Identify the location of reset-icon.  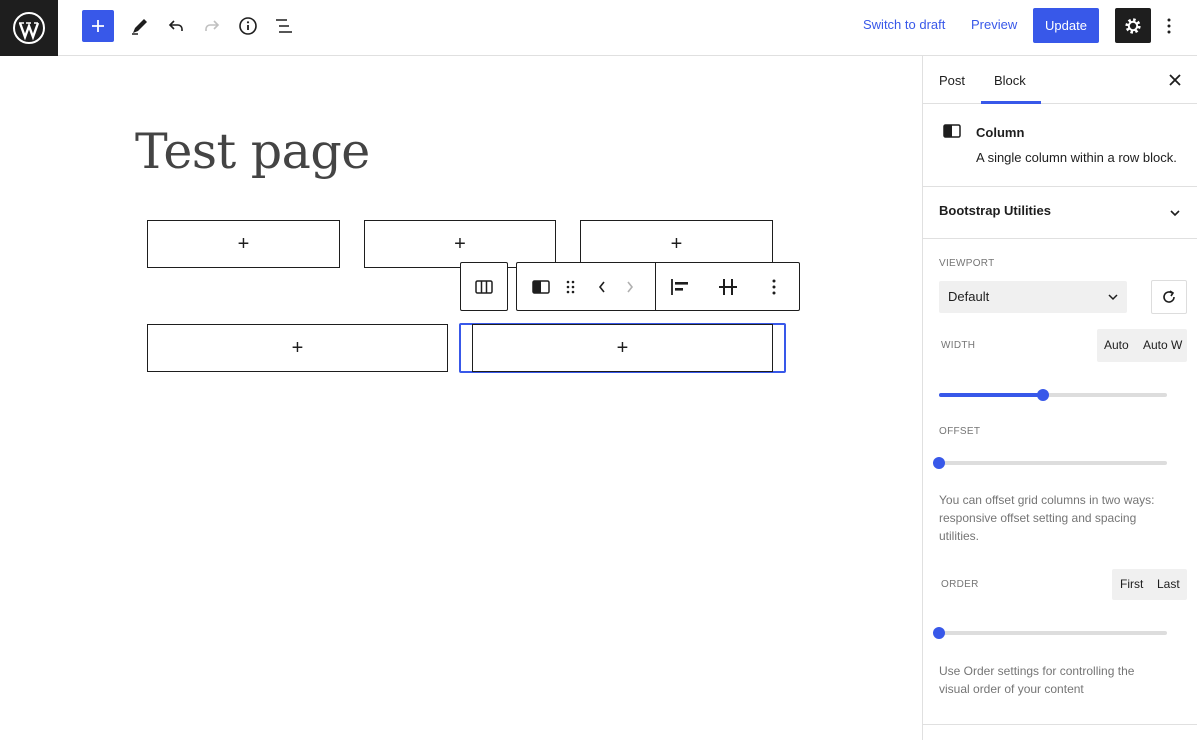
(1169, 296).